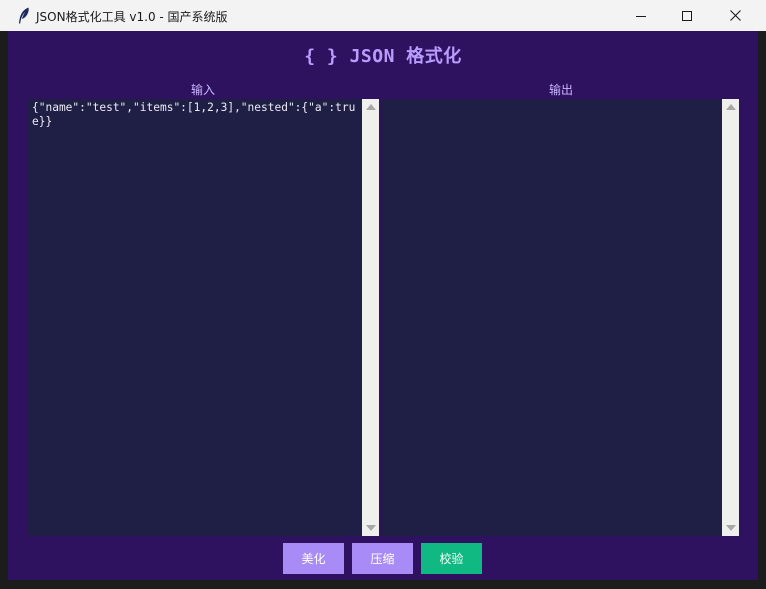 Image resolution: width=766 pixels, height=589 pixels. I want to click on validate-button: 校验, so click(451, 558).